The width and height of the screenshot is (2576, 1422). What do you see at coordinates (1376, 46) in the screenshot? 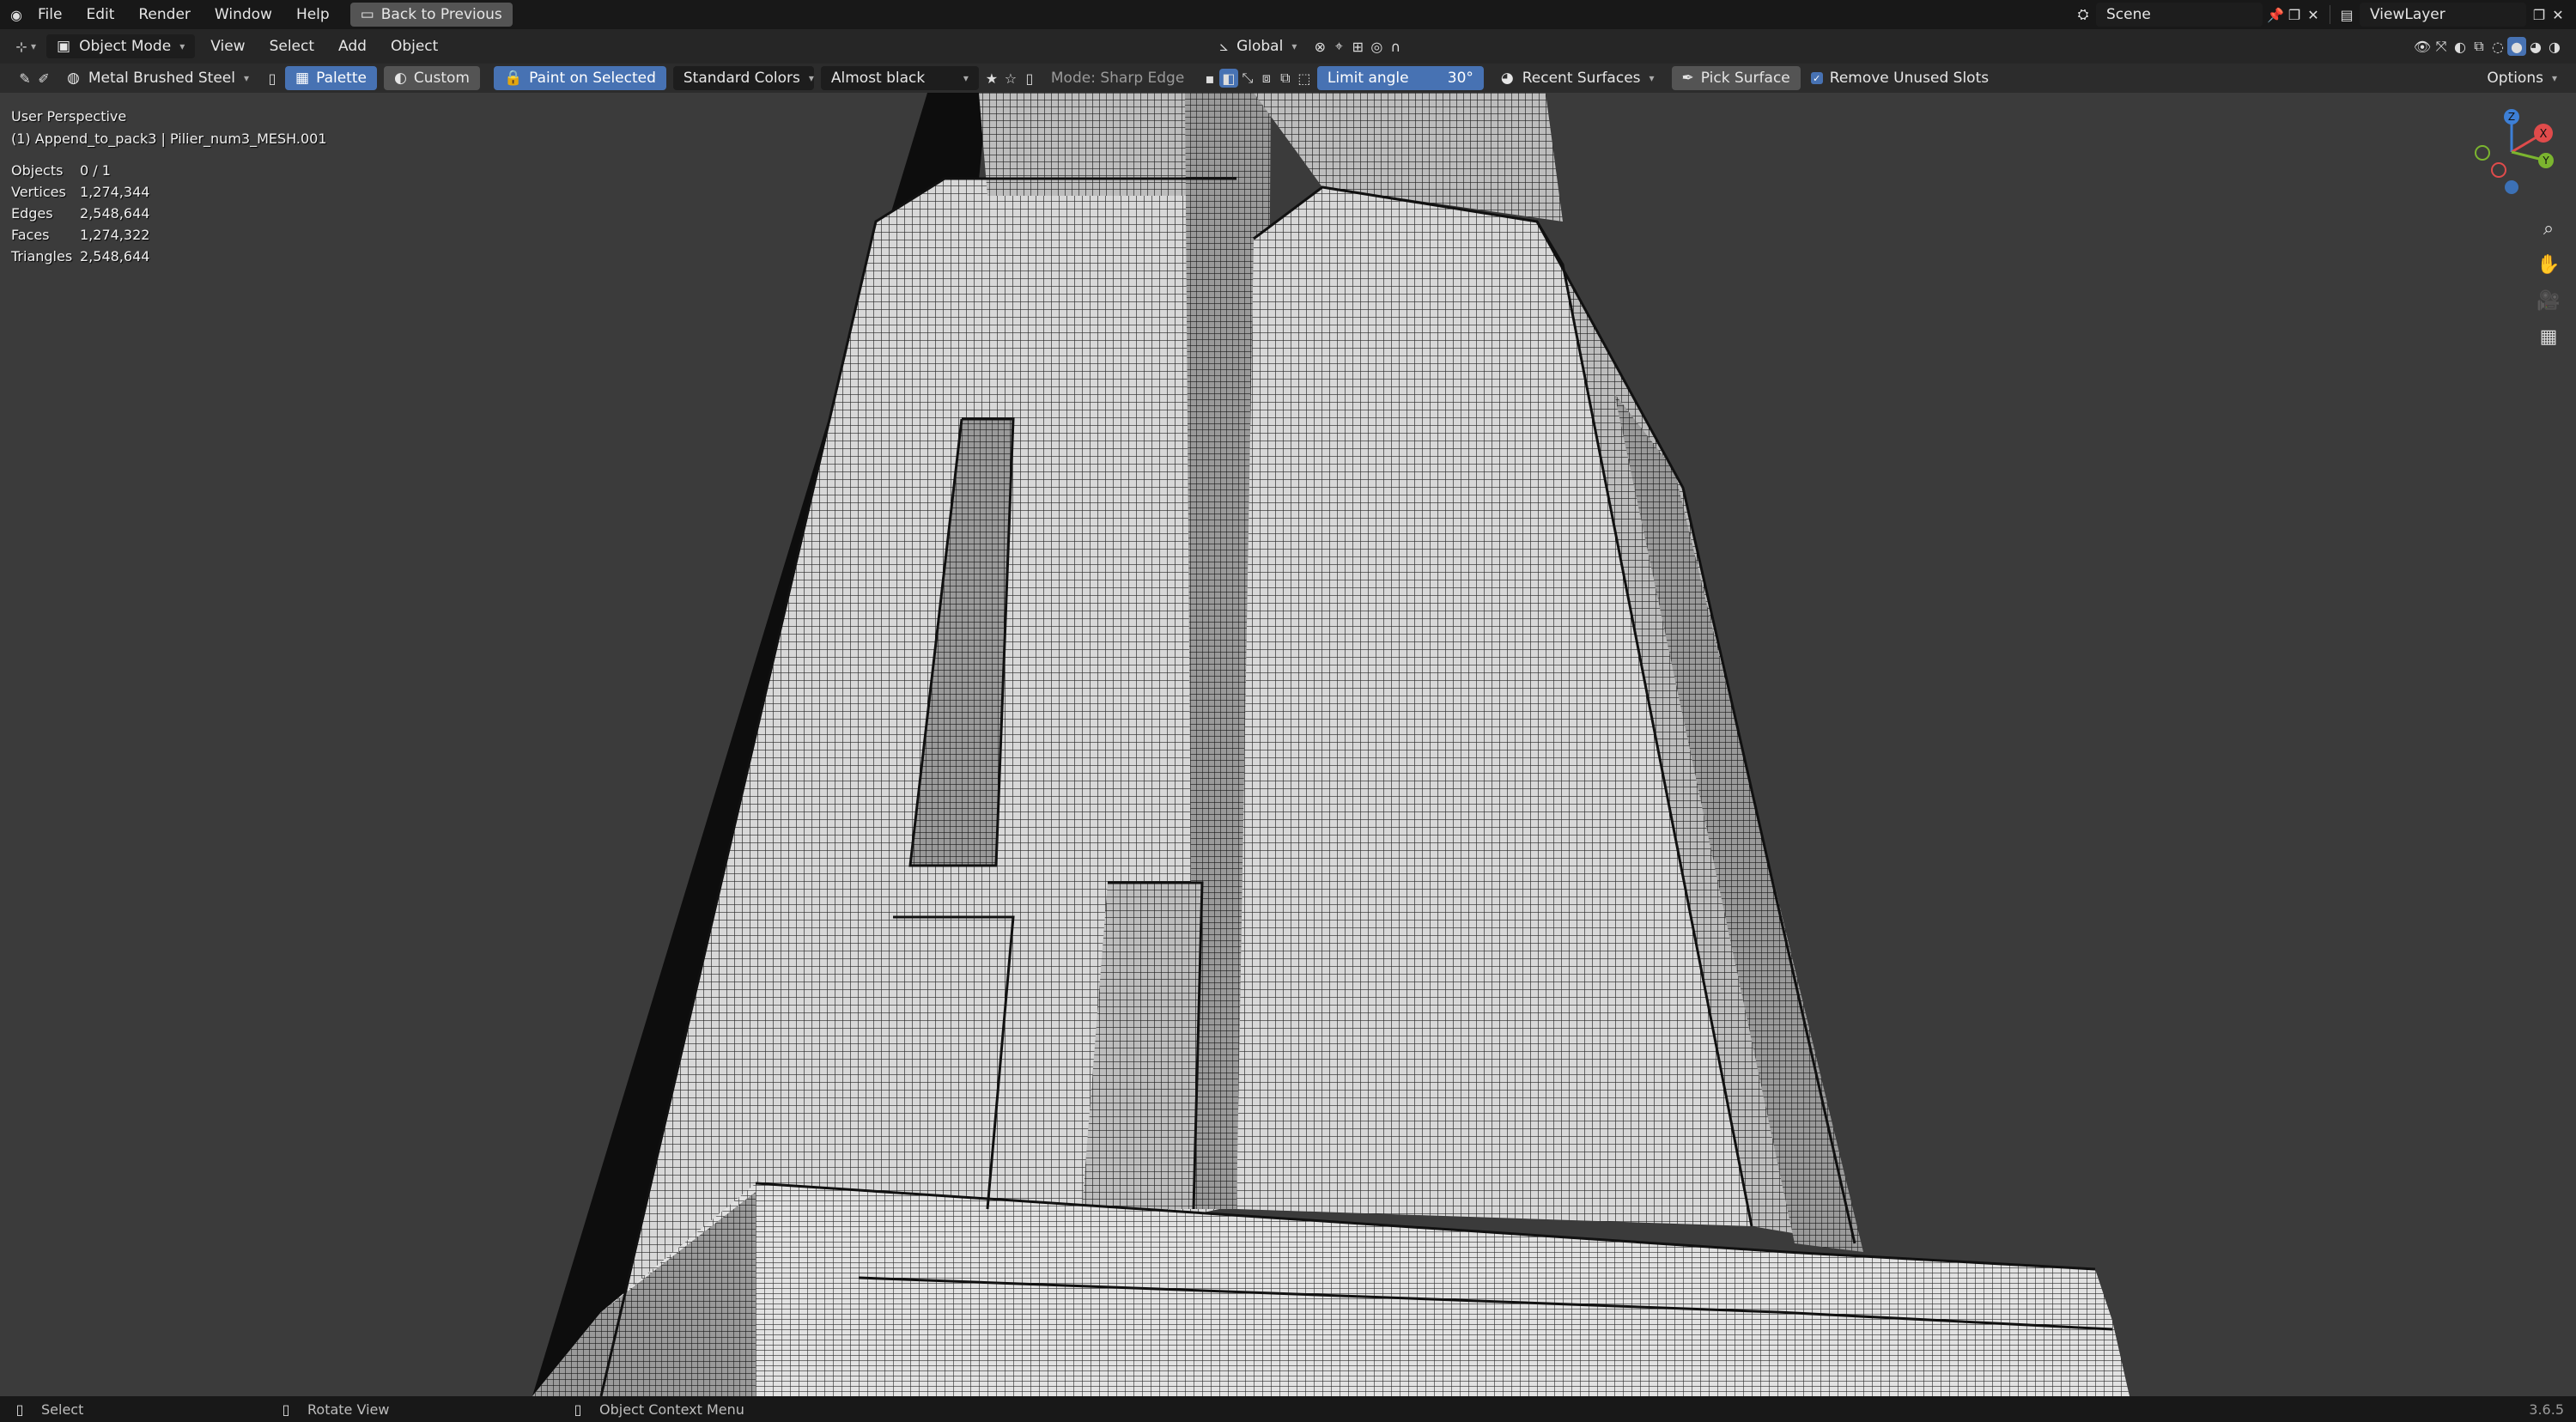
I see `proportional-editing-icon: ◎` at bounding box center [1376, 46].